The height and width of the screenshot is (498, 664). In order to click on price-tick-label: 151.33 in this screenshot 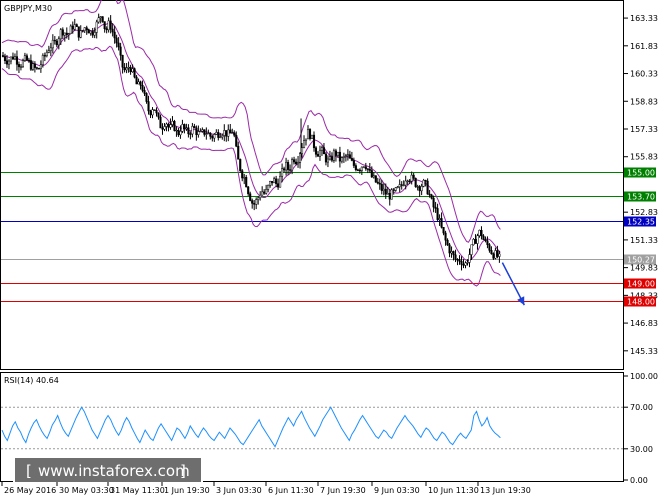, I will do `click(644, 240)`.